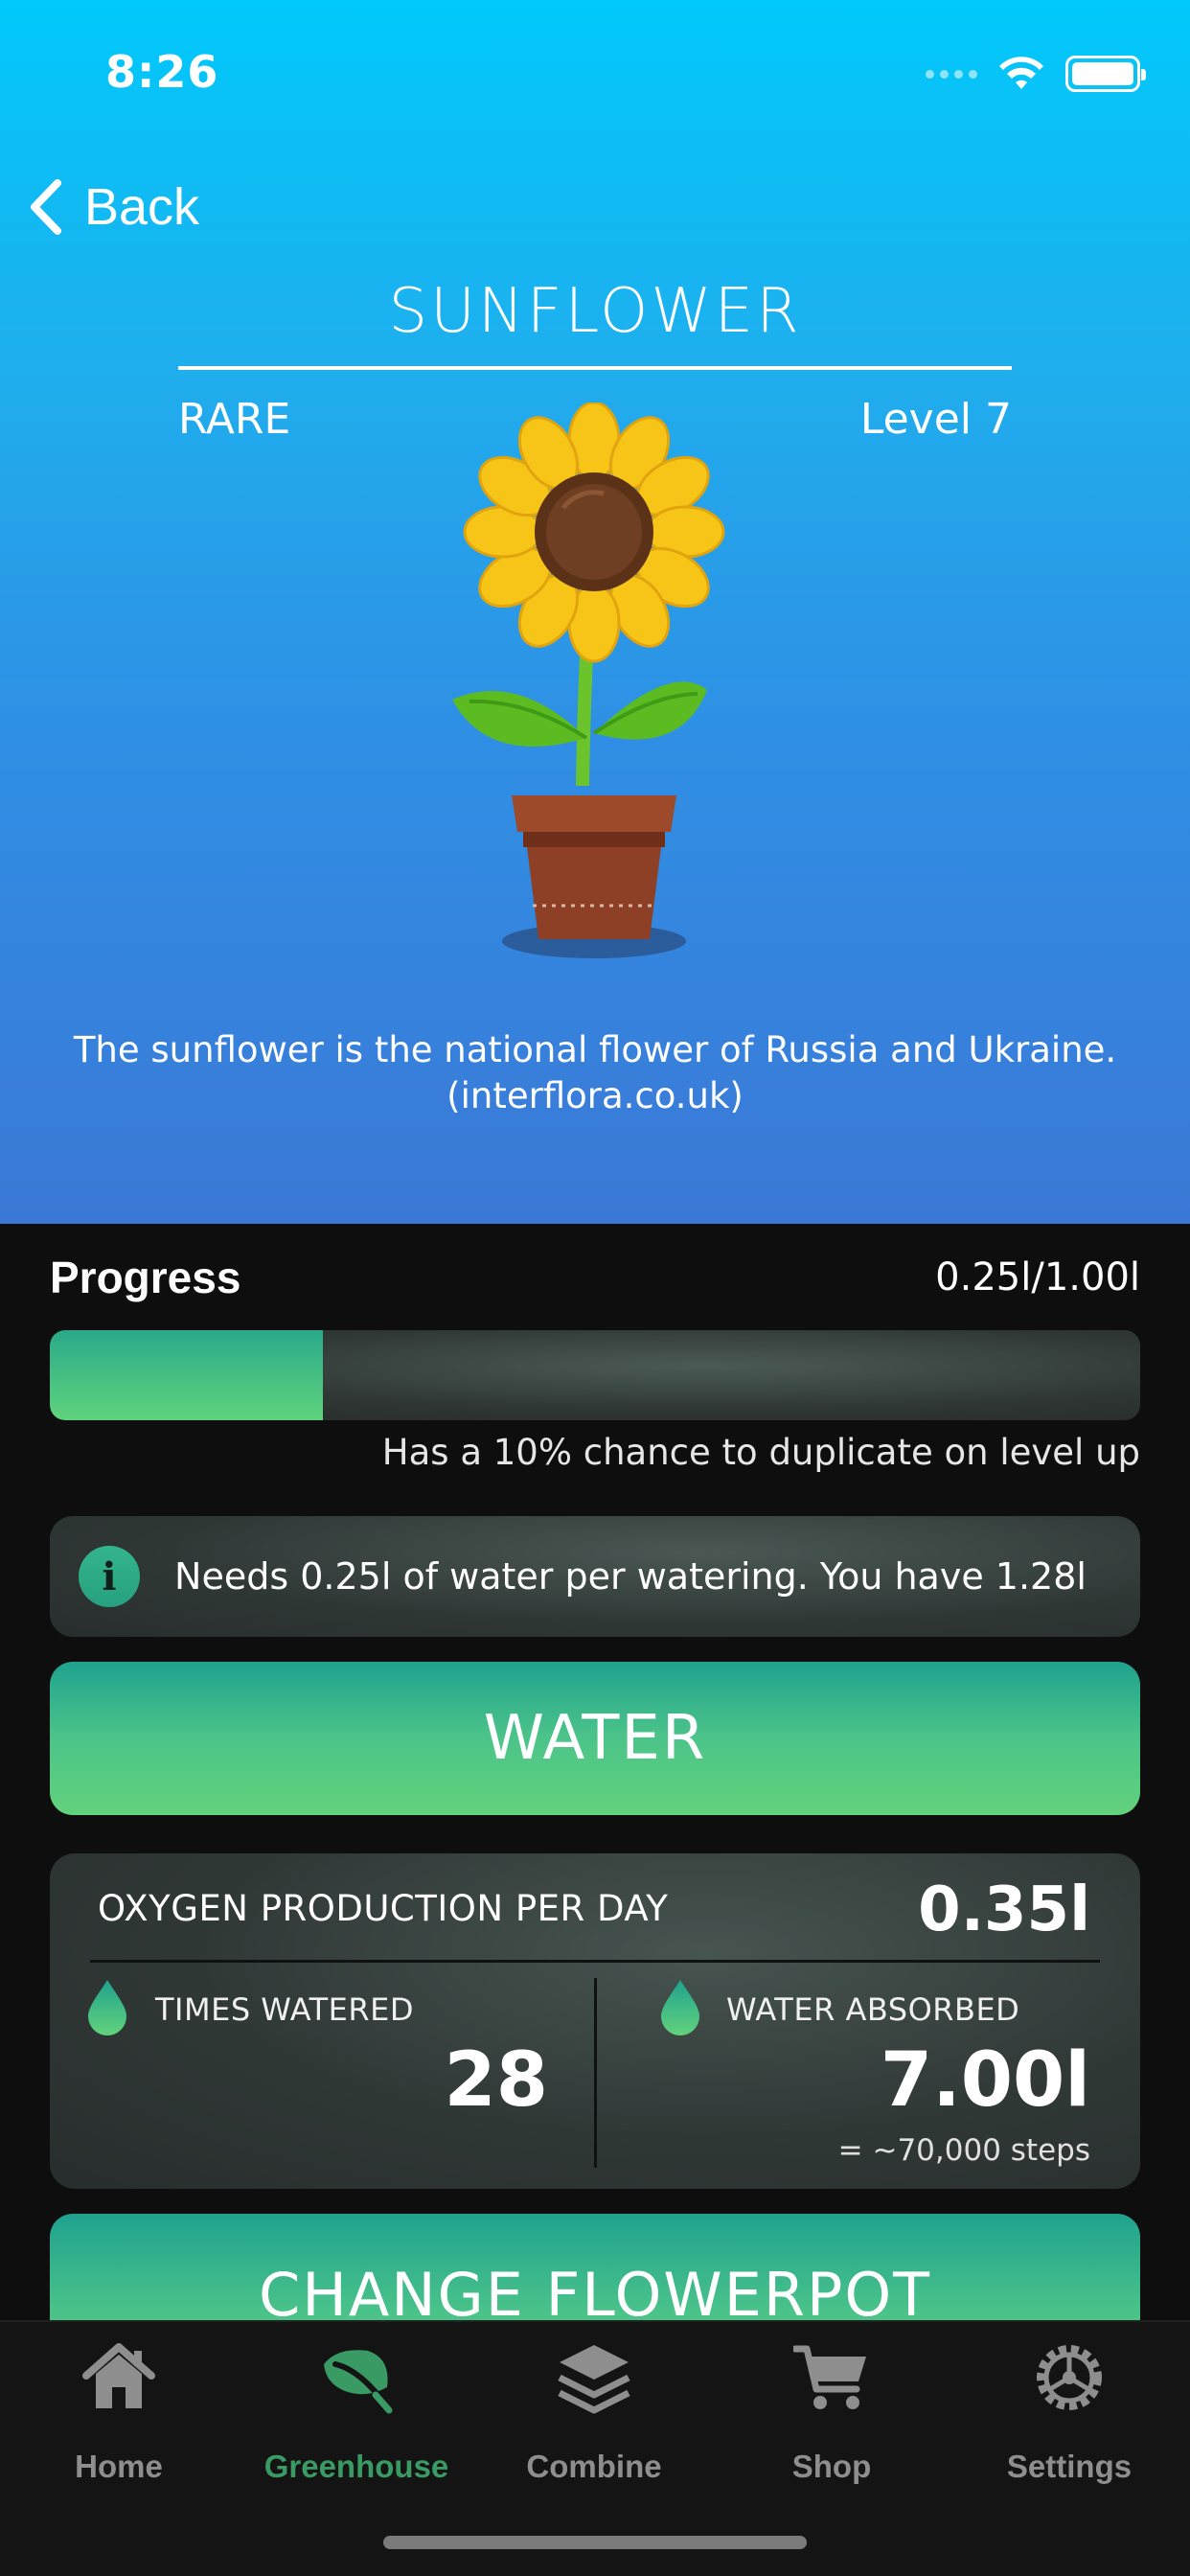 Image resolution: width=1190 pixels, height=2576 pixels. I want to click on layers-icon, so click(594, 2379).